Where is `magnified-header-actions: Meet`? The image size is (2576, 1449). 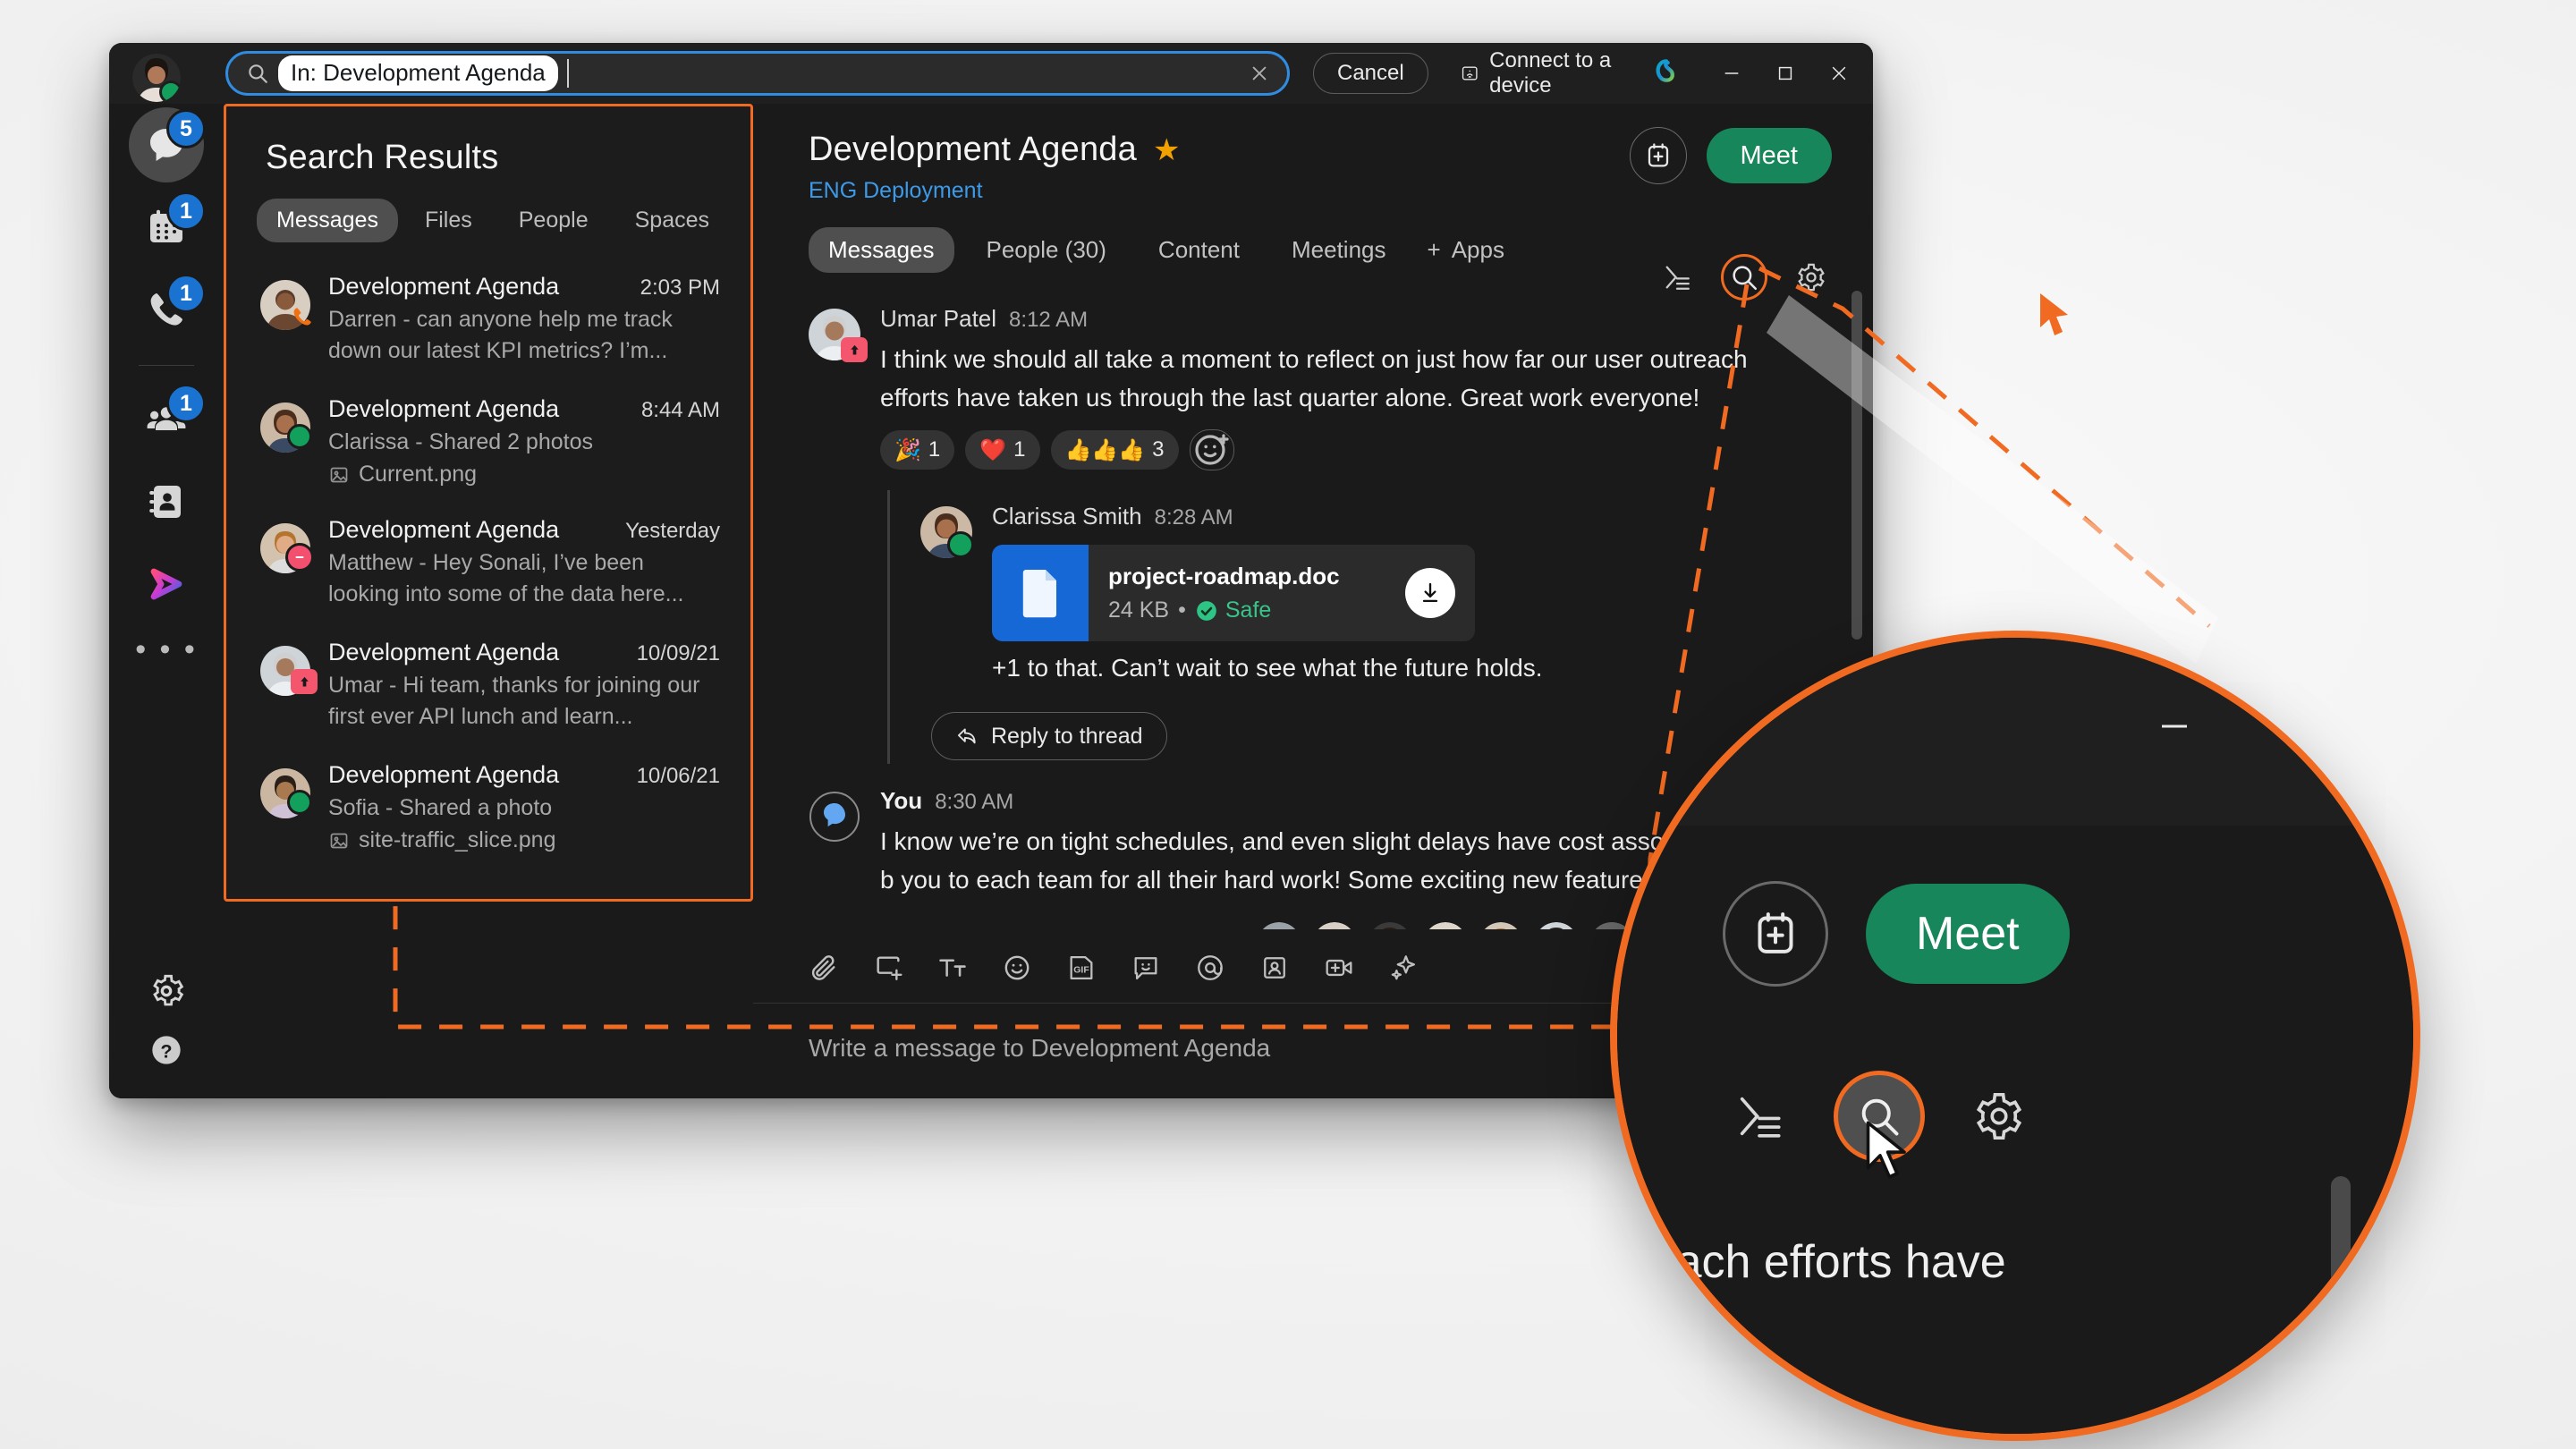 magnified-header-actions: Meet is located at coordinates (1896, 934).